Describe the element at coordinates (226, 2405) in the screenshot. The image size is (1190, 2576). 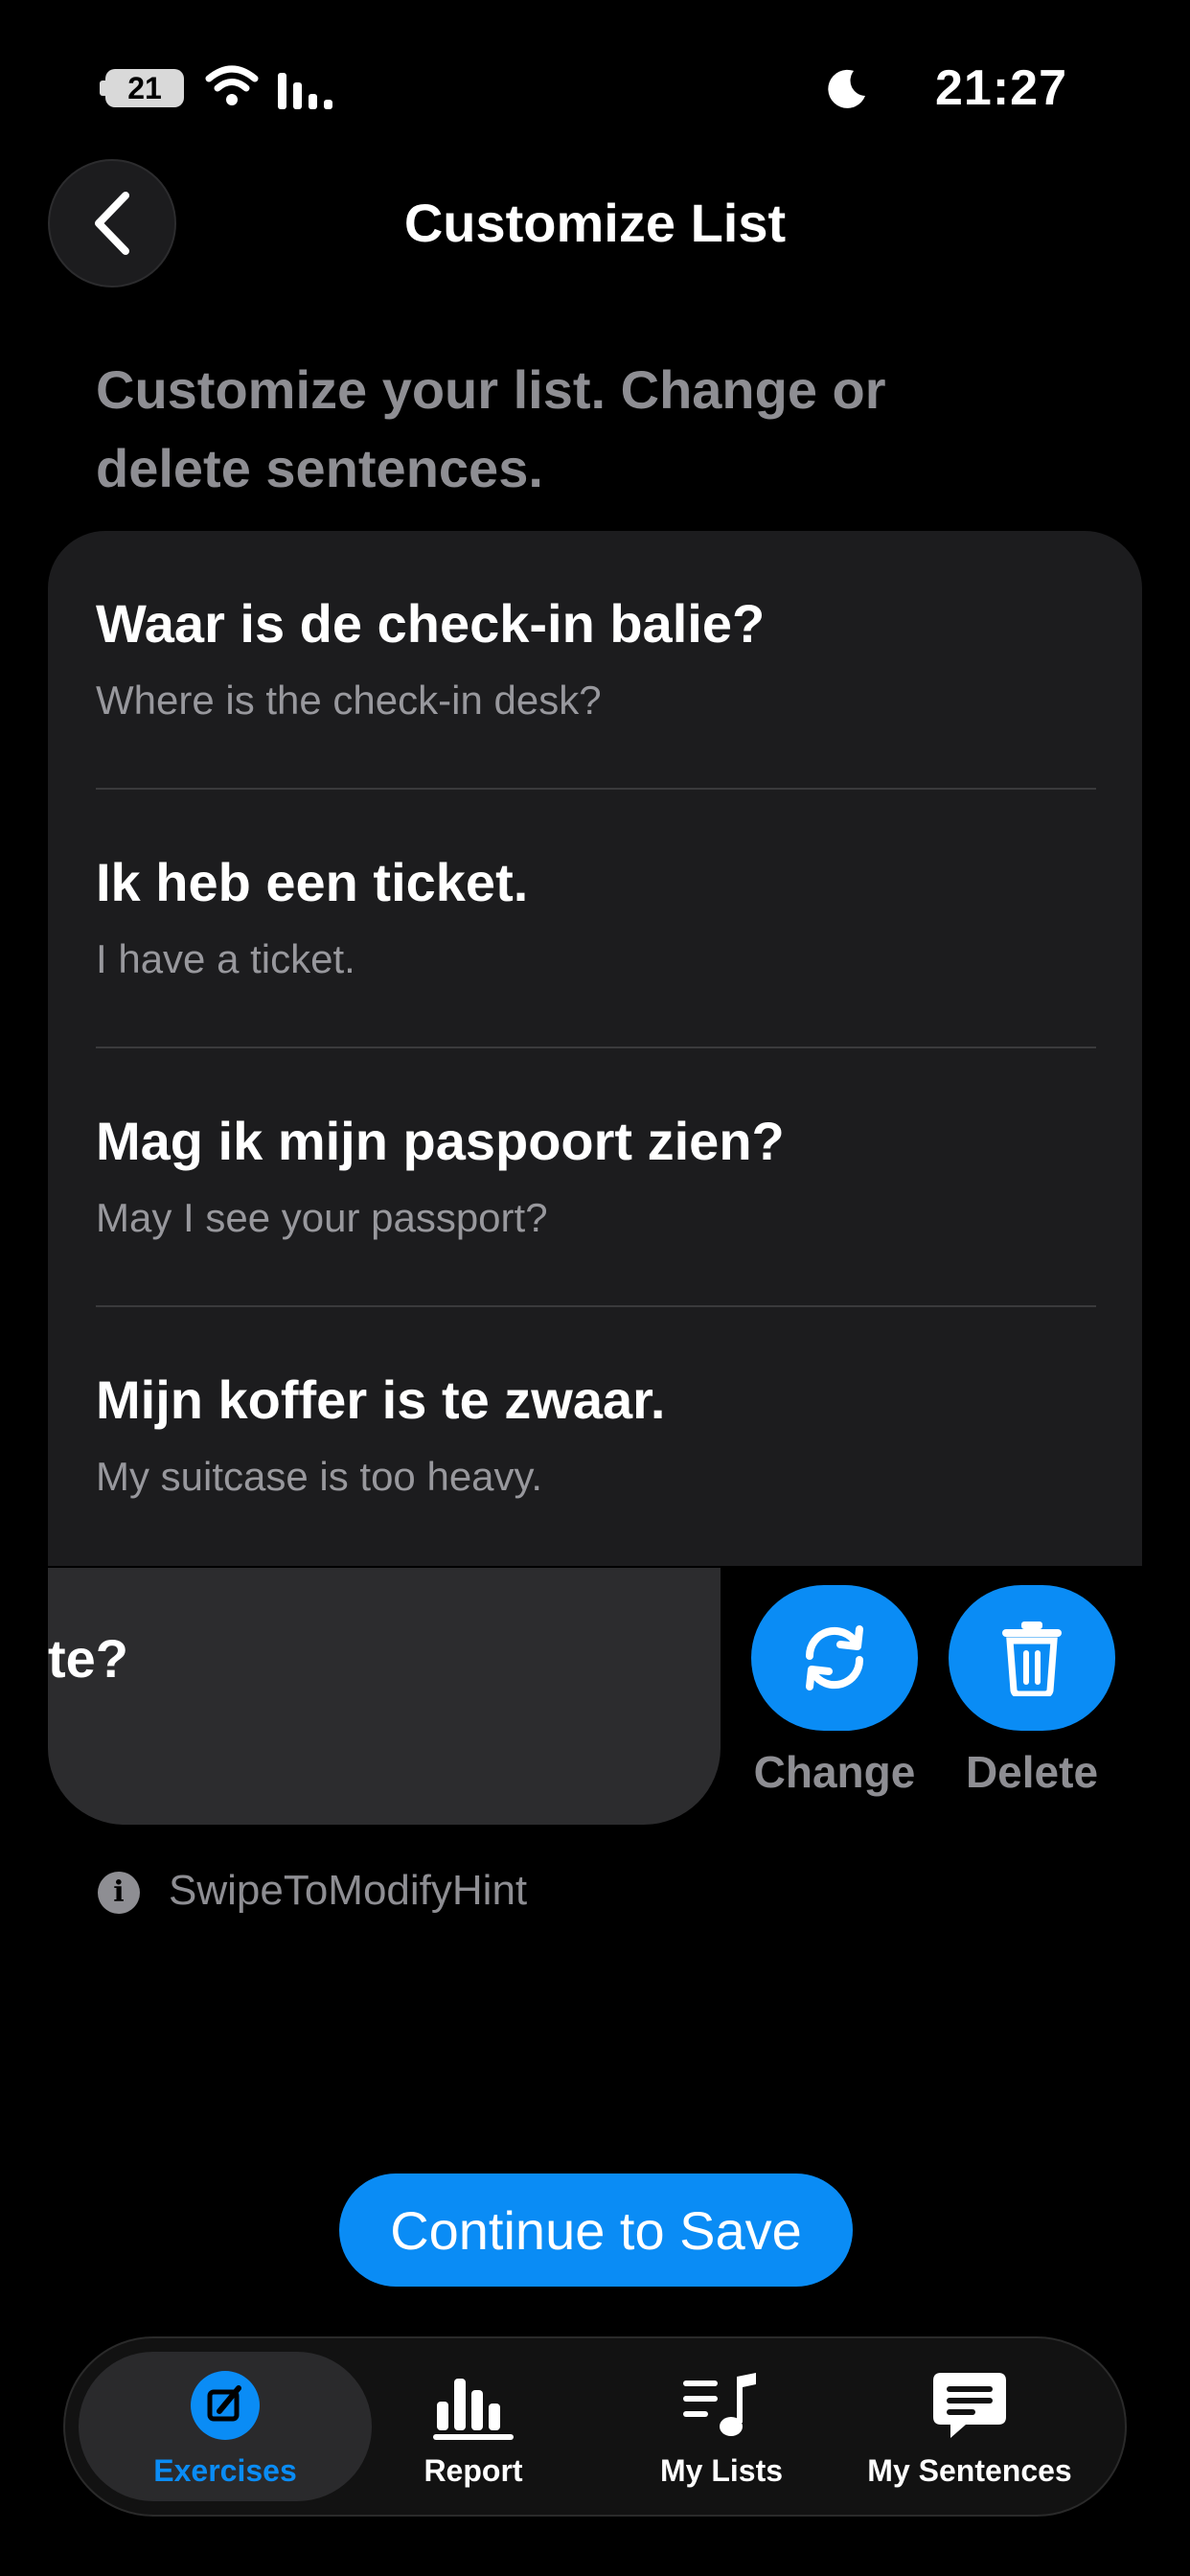
I see `edit-icon` at that location.